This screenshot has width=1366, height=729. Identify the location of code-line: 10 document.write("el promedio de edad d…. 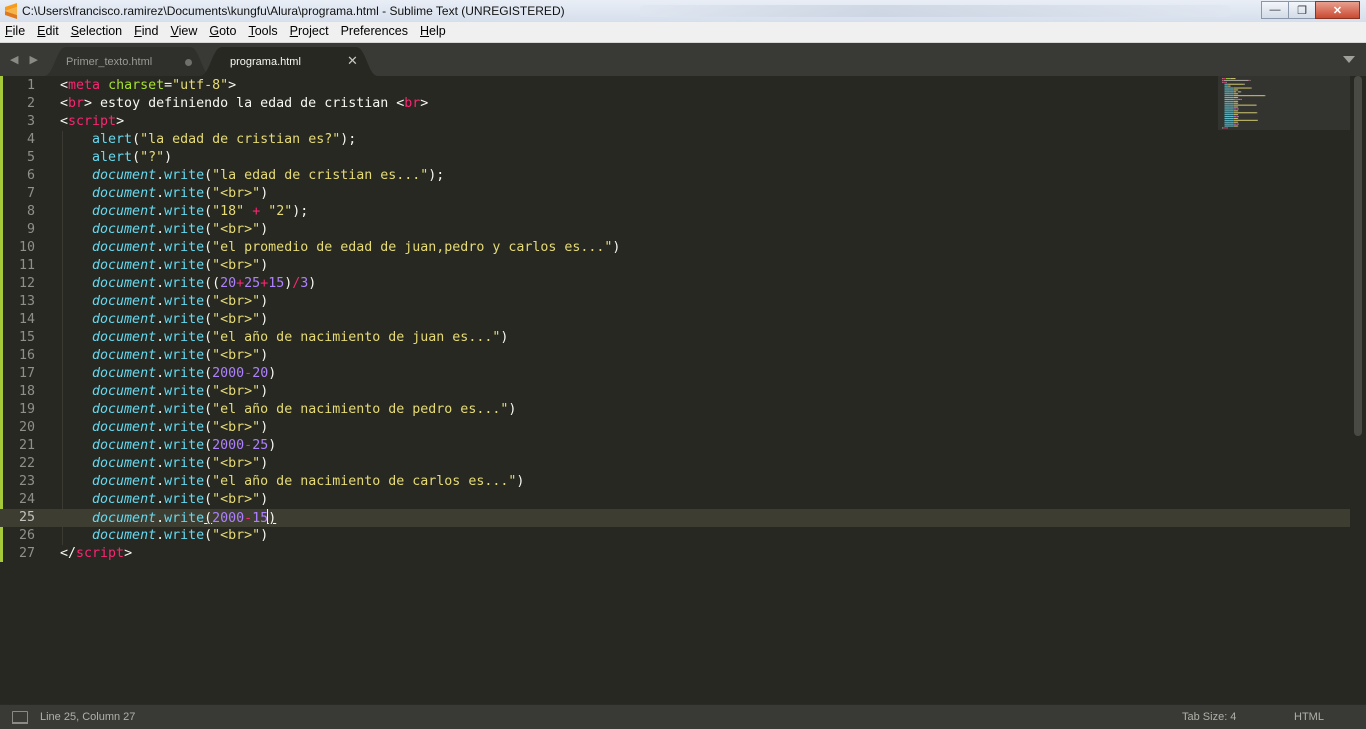
(675, 248).